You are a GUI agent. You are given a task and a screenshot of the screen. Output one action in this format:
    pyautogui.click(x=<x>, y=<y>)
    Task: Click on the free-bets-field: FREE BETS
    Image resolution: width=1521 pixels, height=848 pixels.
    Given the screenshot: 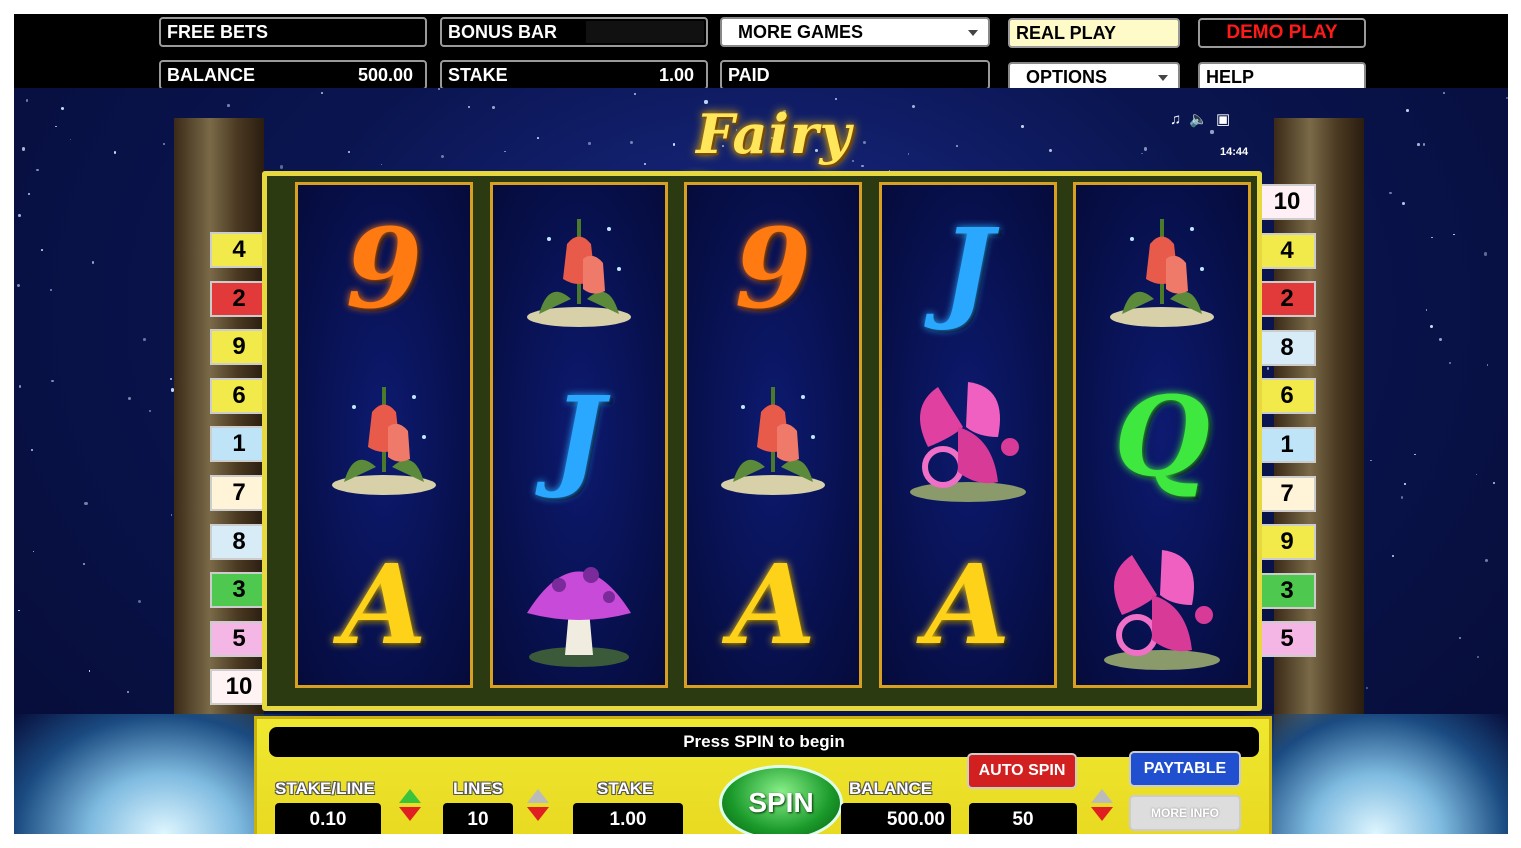 What is the action you would take?
    pyautogui.click(x=293, y=32)
    